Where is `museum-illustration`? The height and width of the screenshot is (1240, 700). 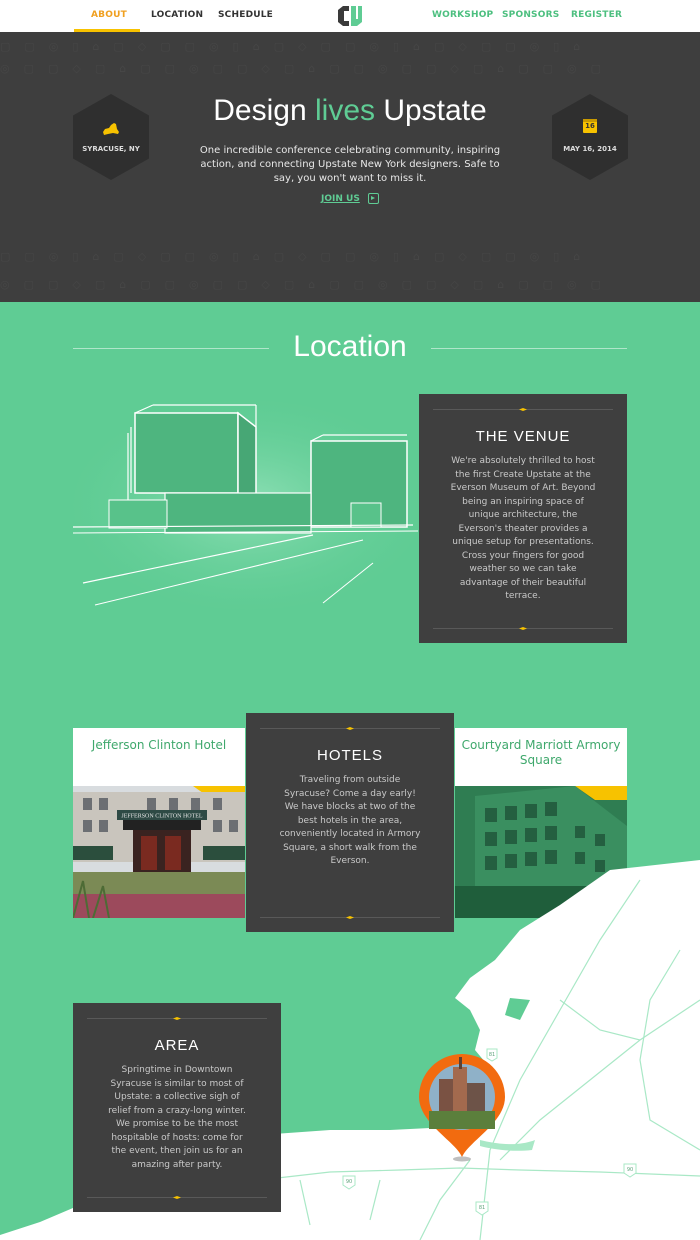
museum-illustration is located at coordinates (245, 505).